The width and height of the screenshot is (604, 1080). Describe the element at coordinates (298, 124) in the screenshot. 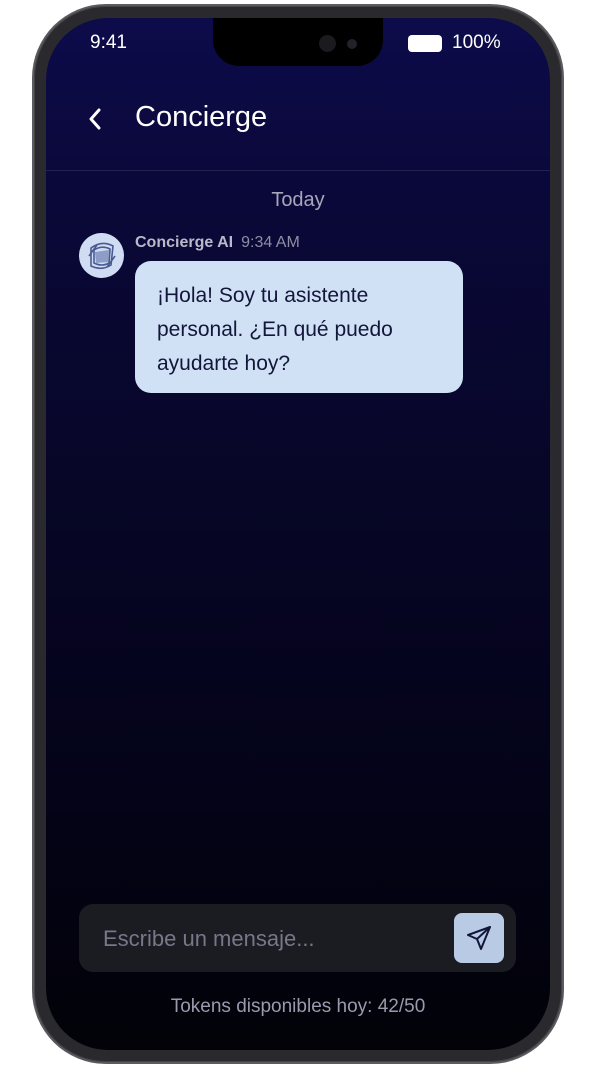

I see `chat-header: Concierge` at that location.